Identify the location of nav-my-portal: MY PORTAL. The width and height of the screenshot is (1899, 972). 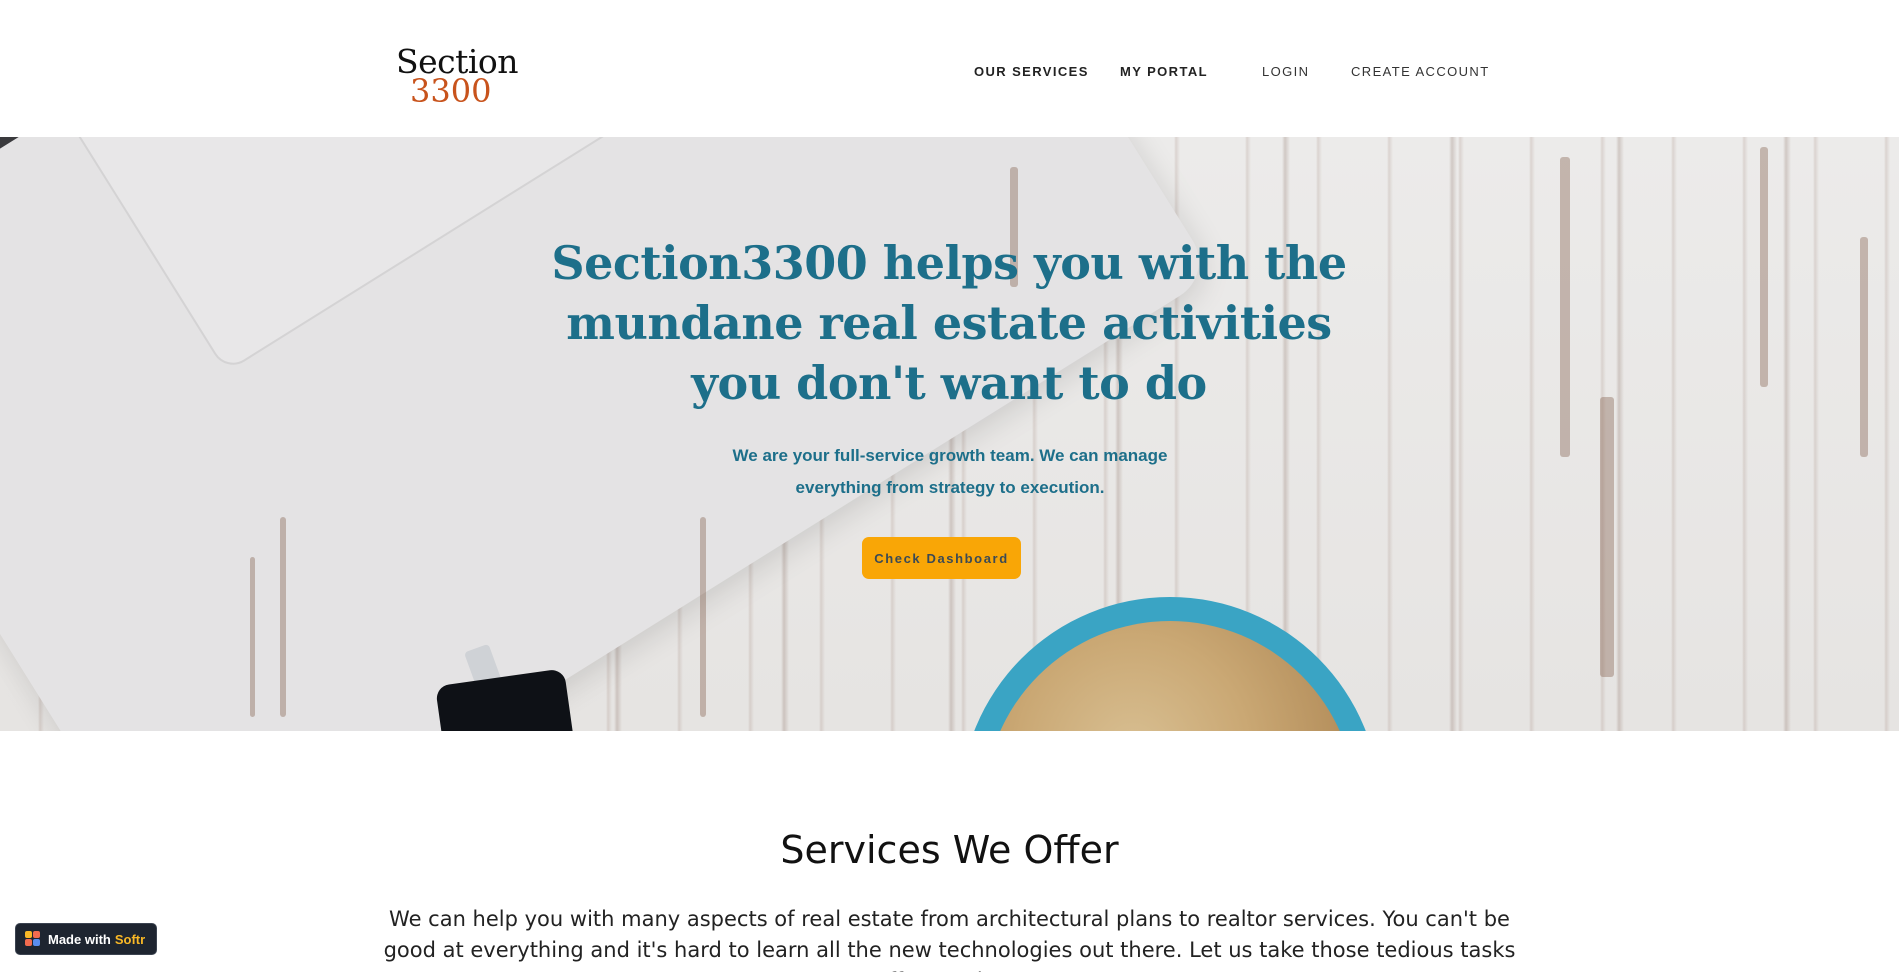
(1164, 71).